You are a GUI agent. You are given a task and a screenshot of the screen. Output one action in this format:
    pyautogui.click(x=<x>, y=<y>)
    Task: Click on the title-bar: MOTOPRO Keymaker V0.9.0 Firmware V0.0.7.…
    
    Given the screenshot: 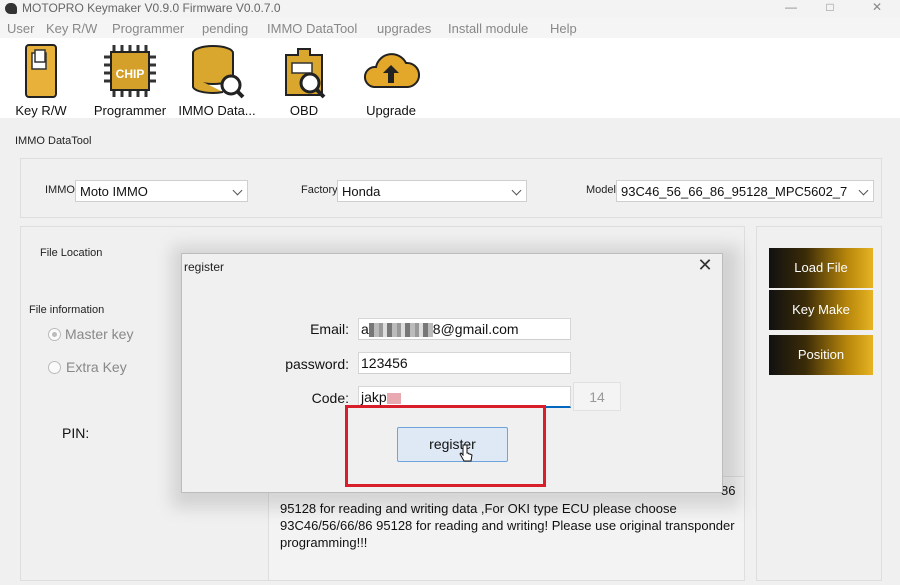 What is the action you would take?
    pyautogui.click(x=450, y=9)
    